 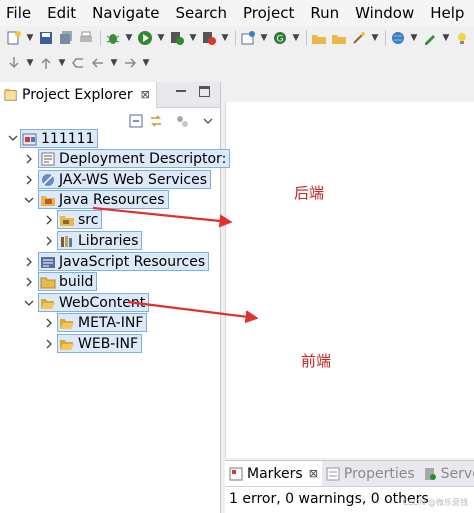 What do you see at coordinates (18, 13) in the screenshot?
I see `menu-file: File` at bounding box center [18, 13].